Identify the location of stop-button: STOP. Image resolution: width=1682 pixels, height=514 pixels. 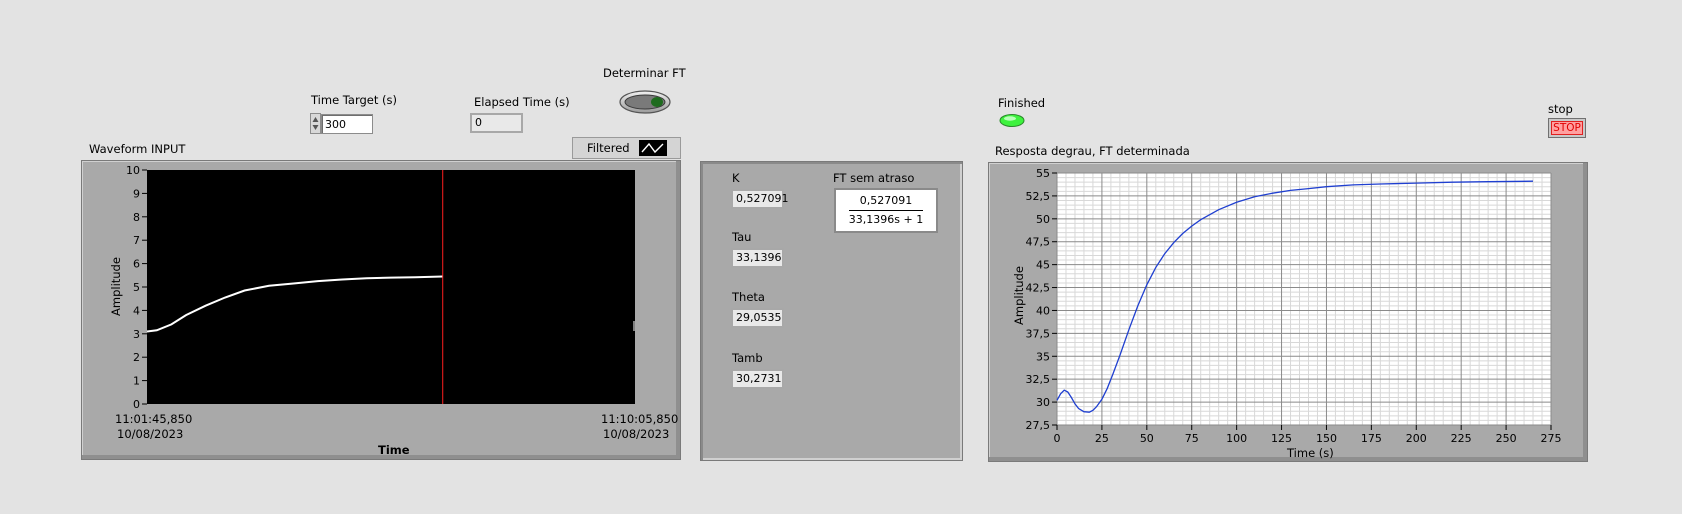
(1567, 128).